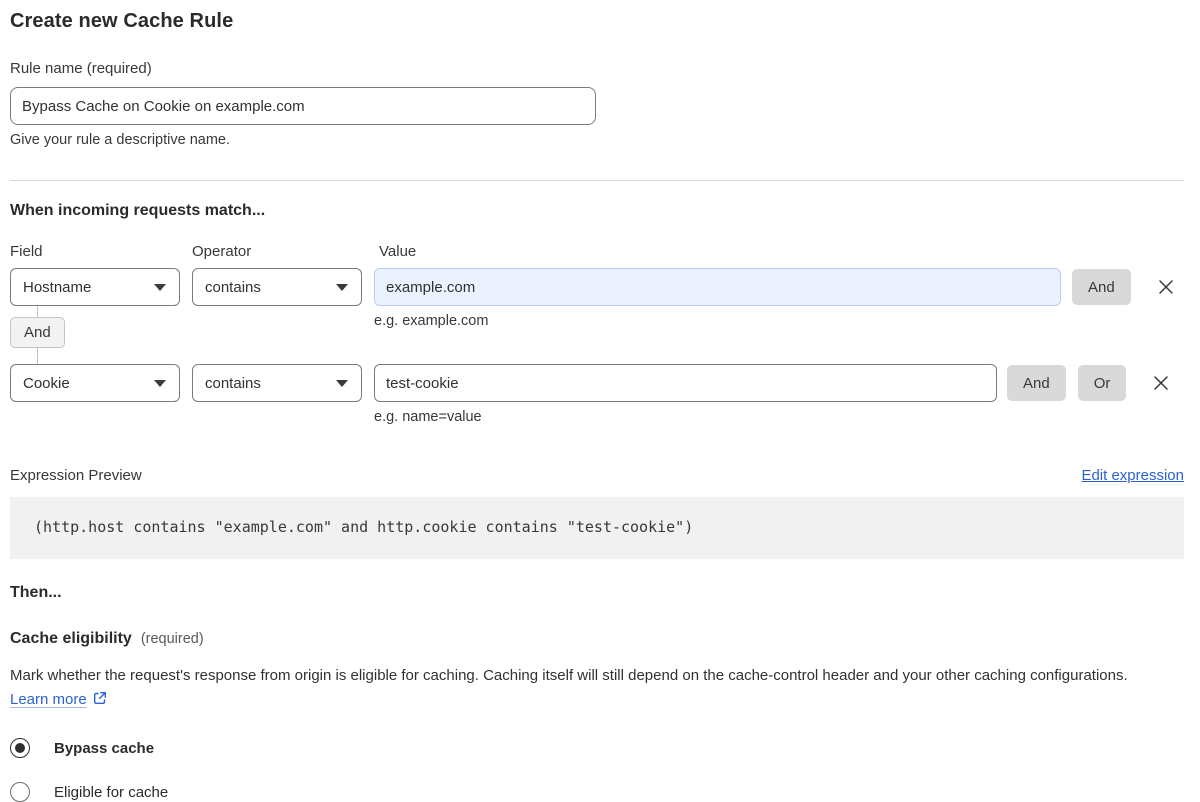  What do you see at coordinates (48, 699) in the screenshot?
I see `learn-more-link: Learn more` at bounding box center [48, 699].